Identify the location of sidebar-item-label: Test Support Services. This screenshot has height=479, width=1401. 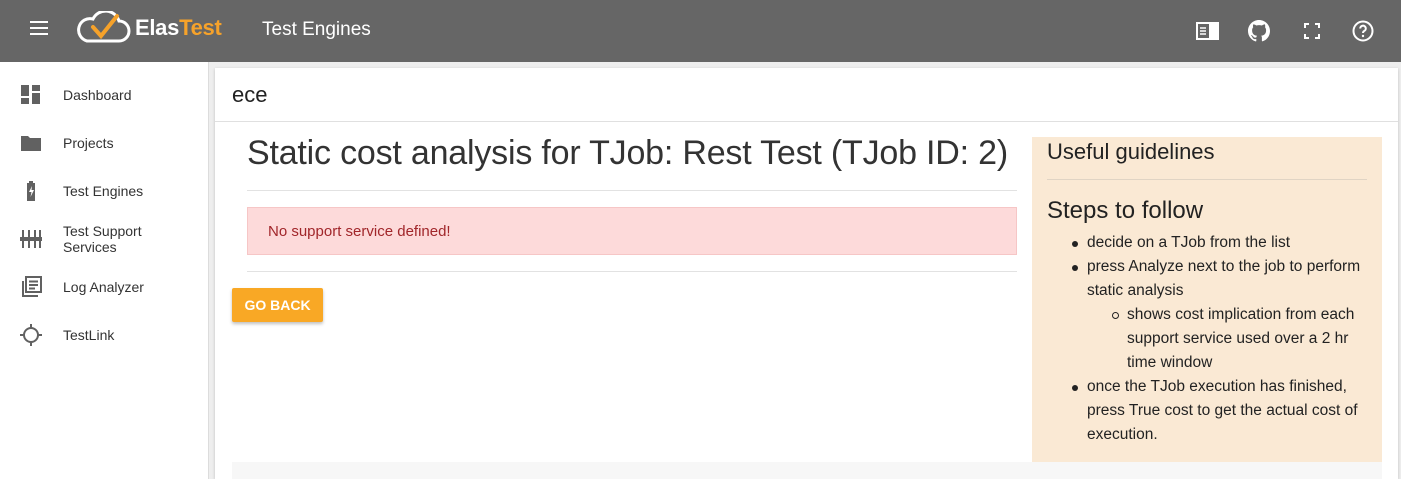
(102, 239).